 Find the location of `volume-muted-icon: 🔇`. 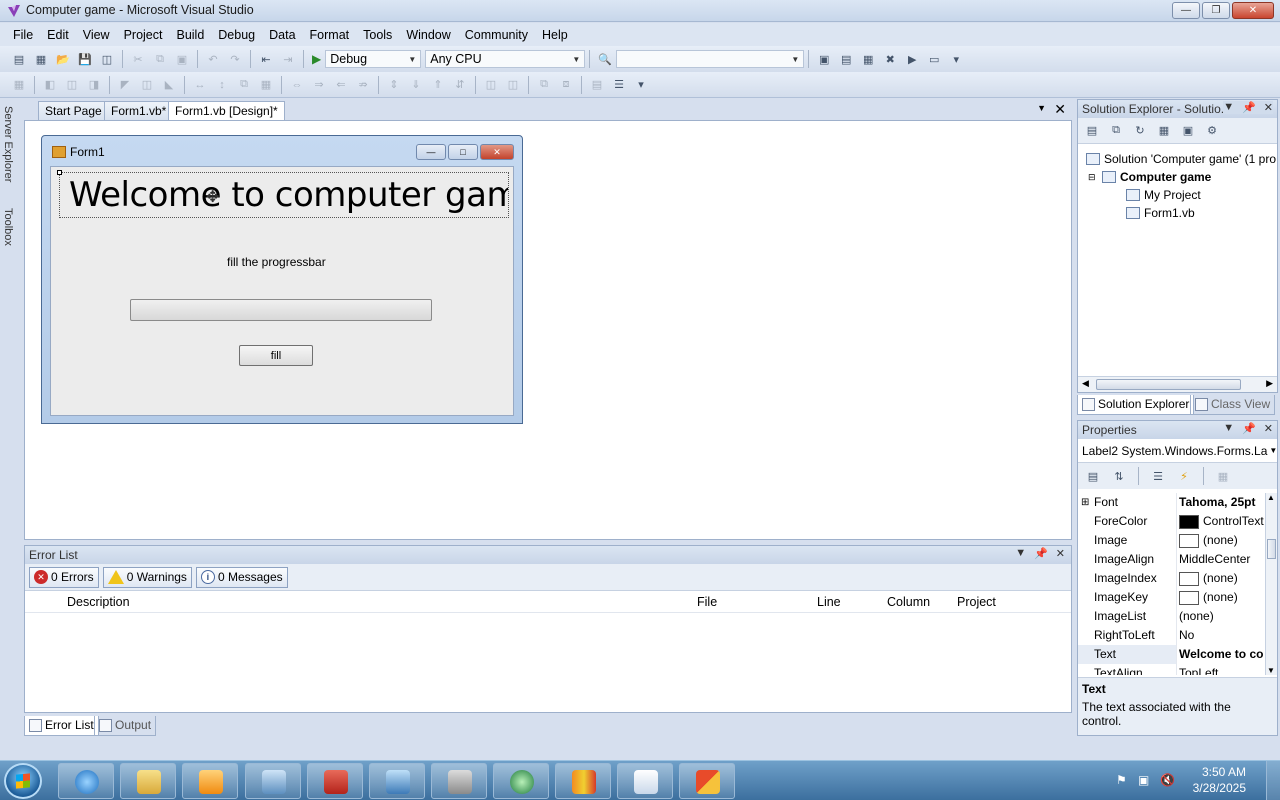

volume-muted-icon: 🔇 is located at coordinates (1168, 781).